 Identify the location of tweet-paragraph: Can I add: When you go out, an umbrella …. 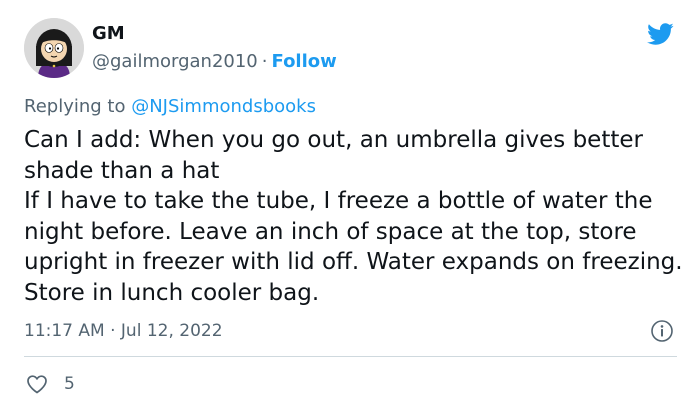
(333, 155).